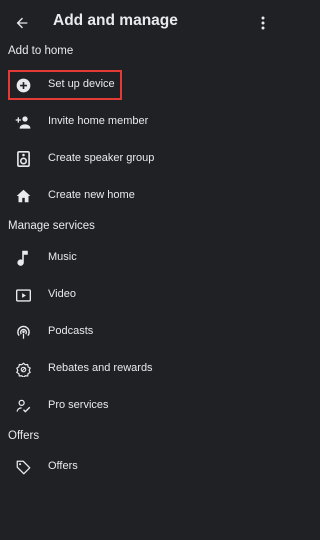 This screenshot has width=320, height=540. I want to click on video-item: Video, so click(136, 295).